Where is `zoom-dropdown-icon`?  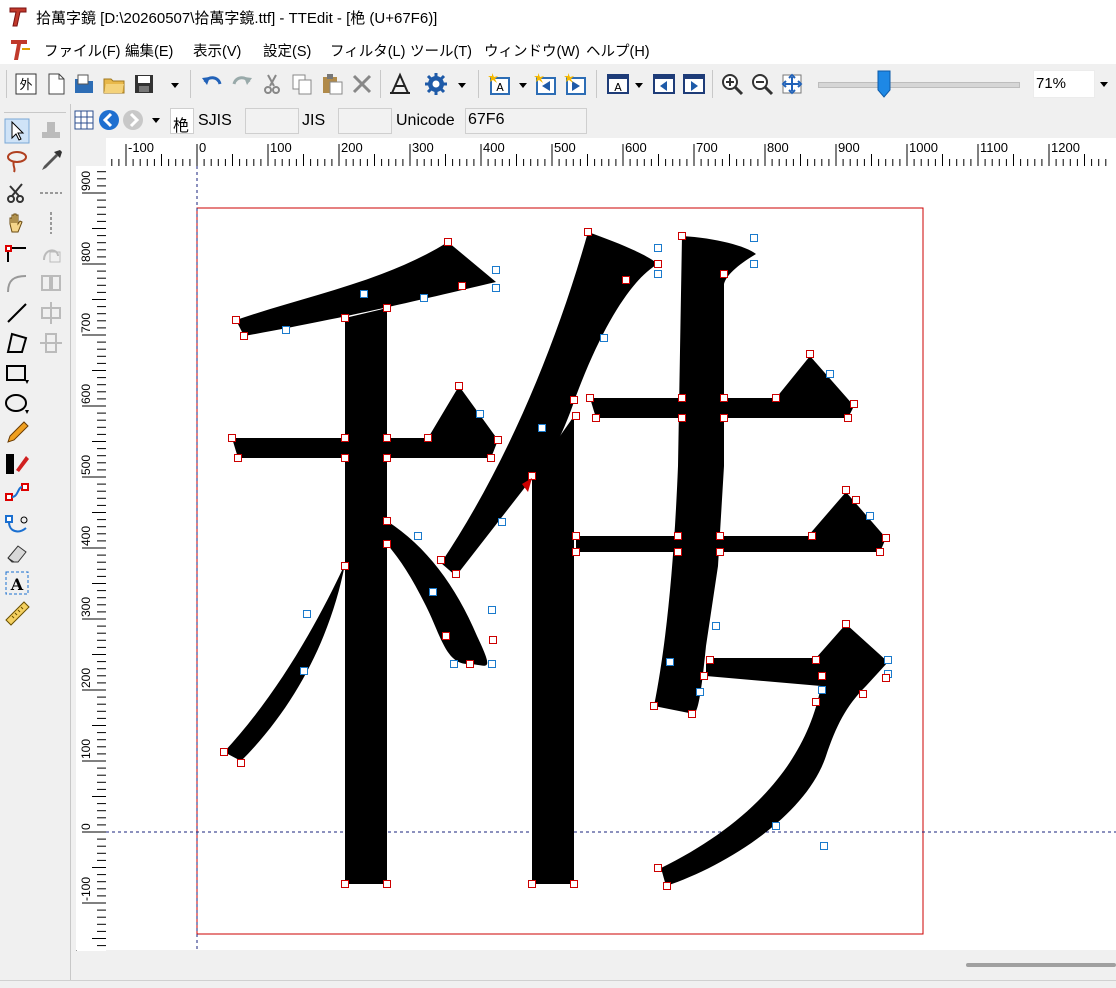 zoom-dropdown-icon is located at coordinates (1104, 83).